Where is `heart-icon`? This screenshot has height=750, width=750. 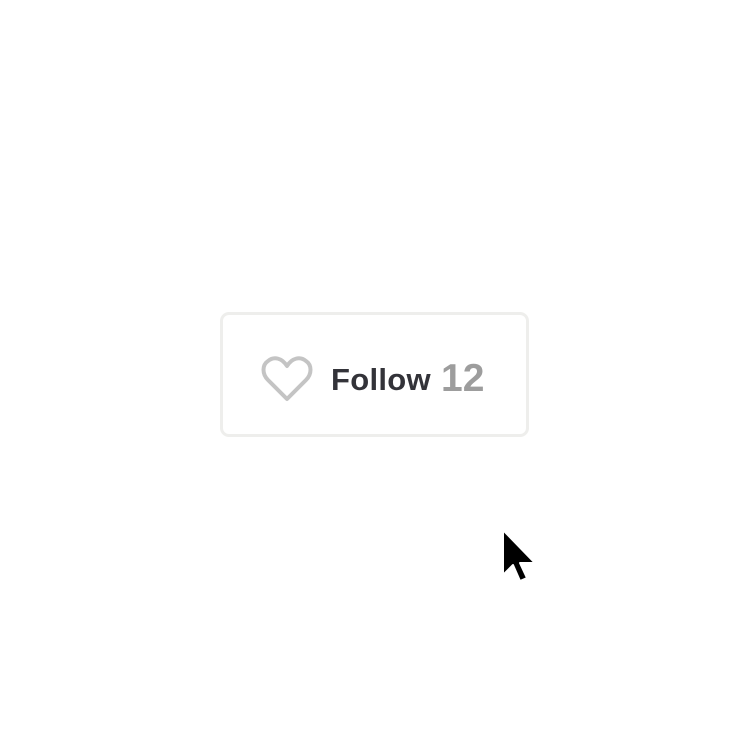
heart-icon is located at coordinates (287, 379).